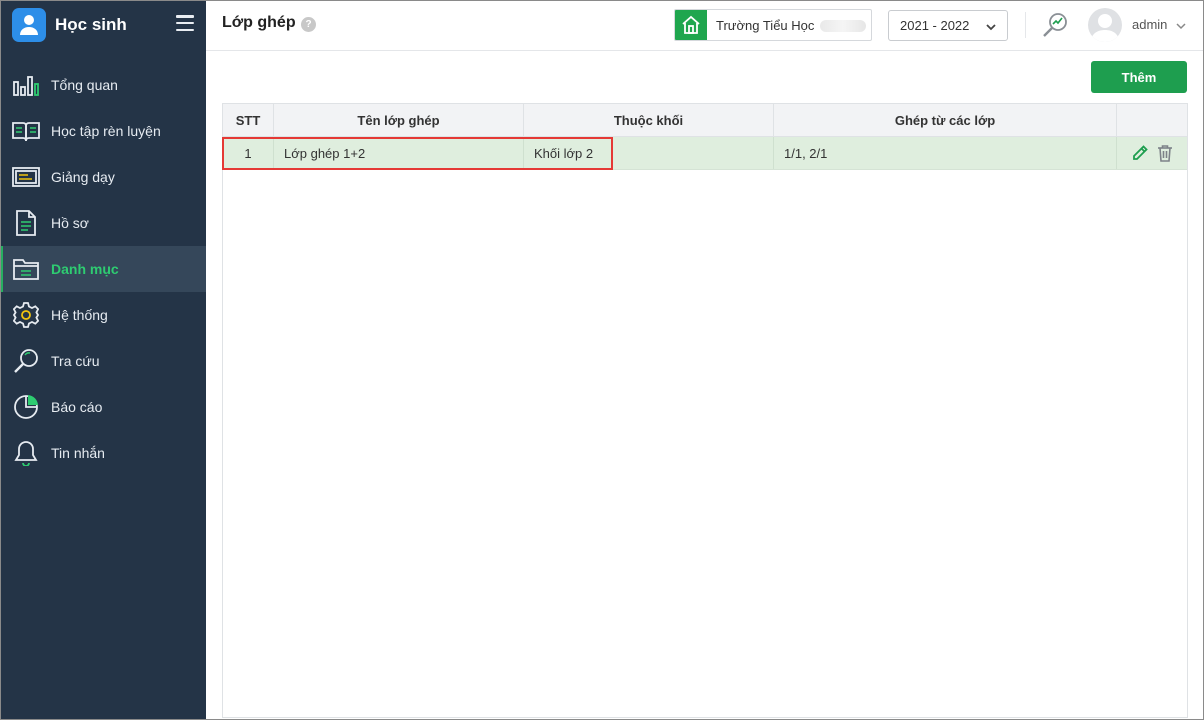 This screenshot has height=720, width=1204. I want to click on sidebar-item-danh-muc: Danh mục, so click(103, 269).